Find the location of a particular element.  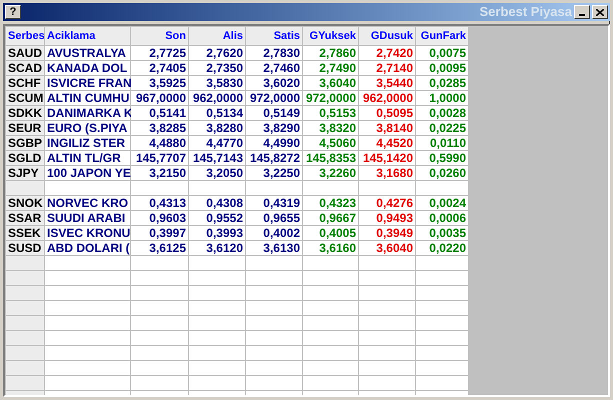

price-cell: 0,0024 is located at coordinates (442, 203).